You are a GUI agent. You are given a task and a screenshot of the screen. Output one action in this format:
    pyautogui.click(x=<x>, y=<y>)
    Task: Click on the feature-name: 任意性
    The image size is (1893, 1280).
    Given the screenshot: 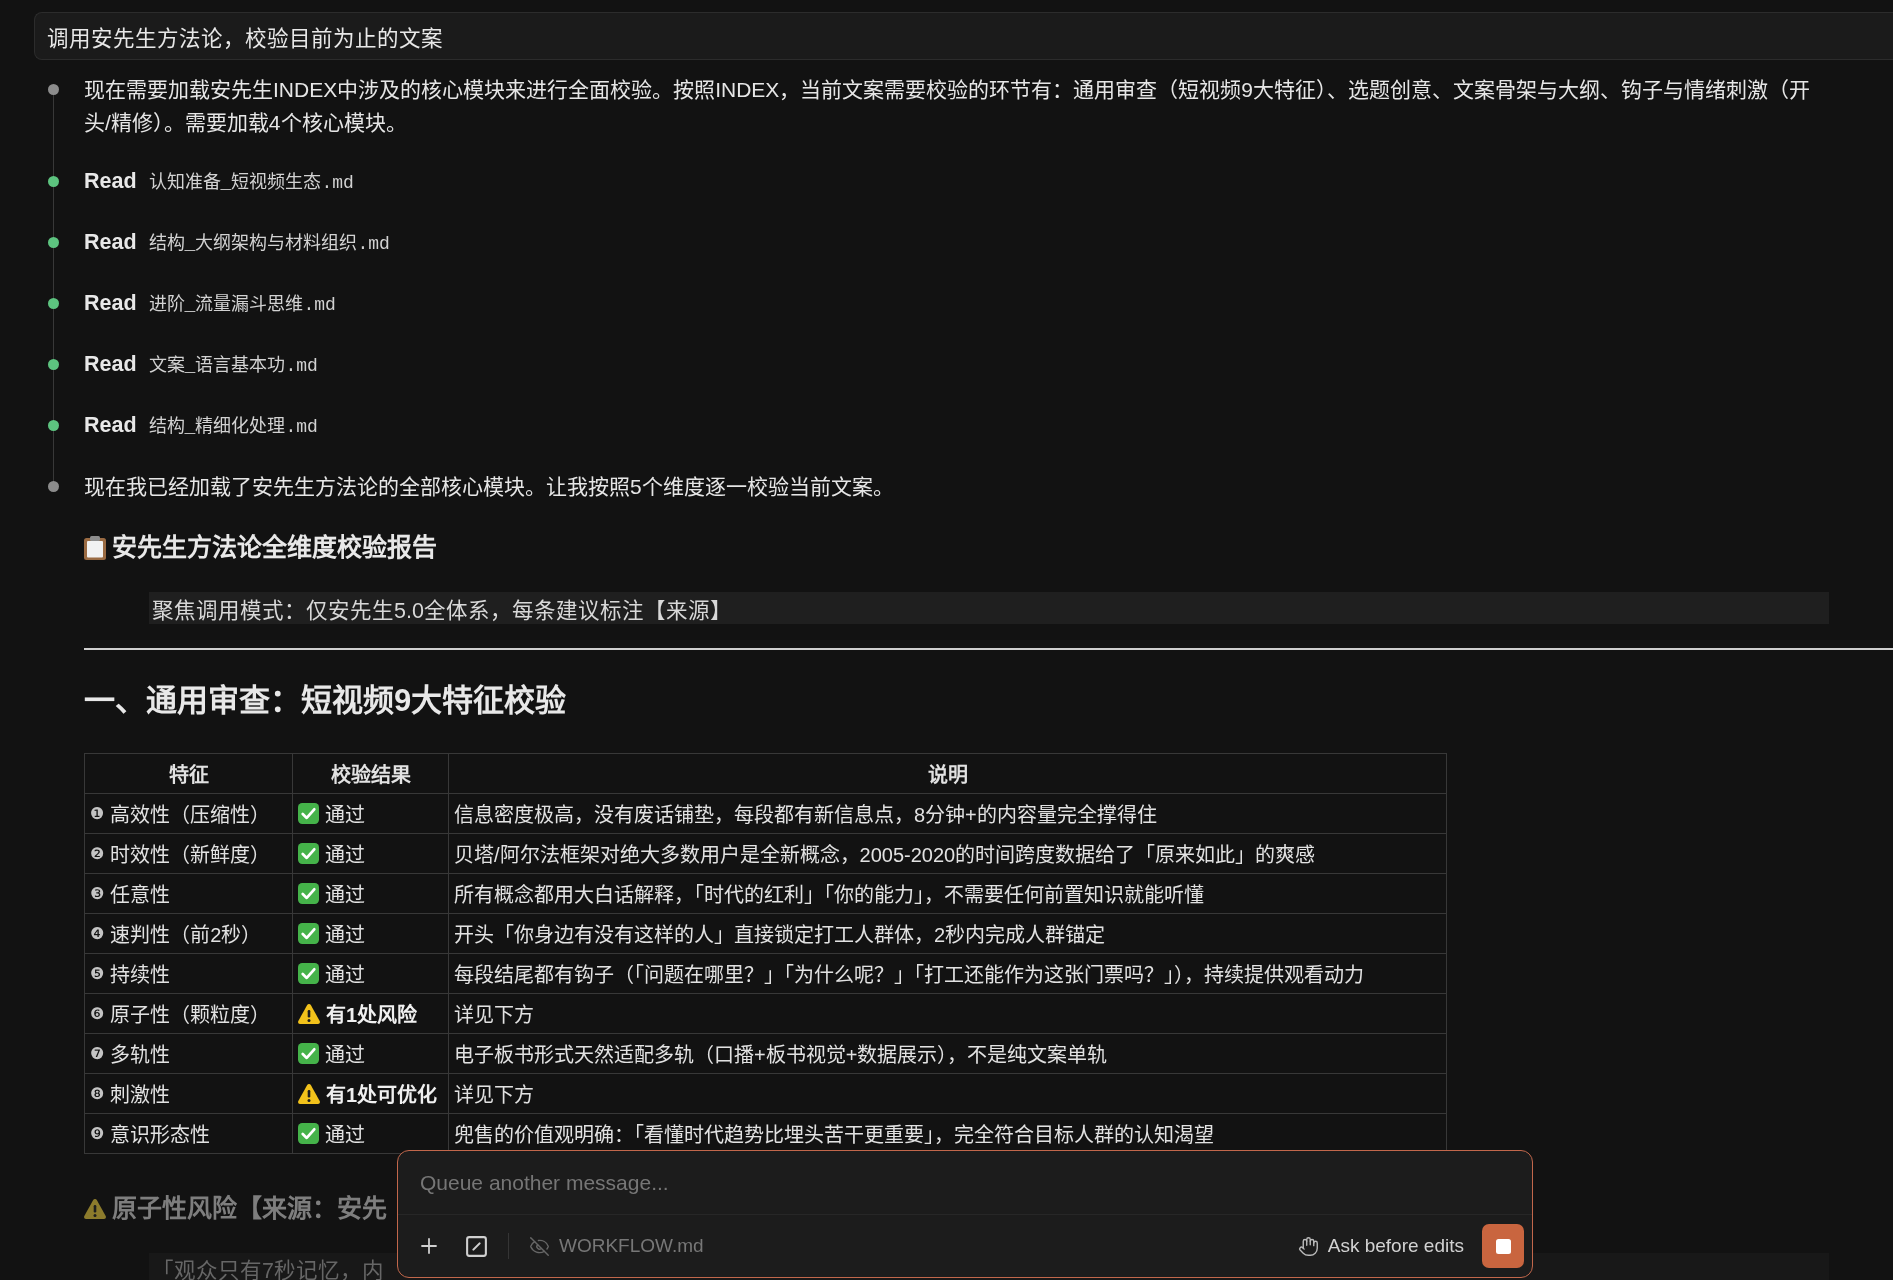 What is the action you would take?
    pyautogui.click(x=140, y=895)
    